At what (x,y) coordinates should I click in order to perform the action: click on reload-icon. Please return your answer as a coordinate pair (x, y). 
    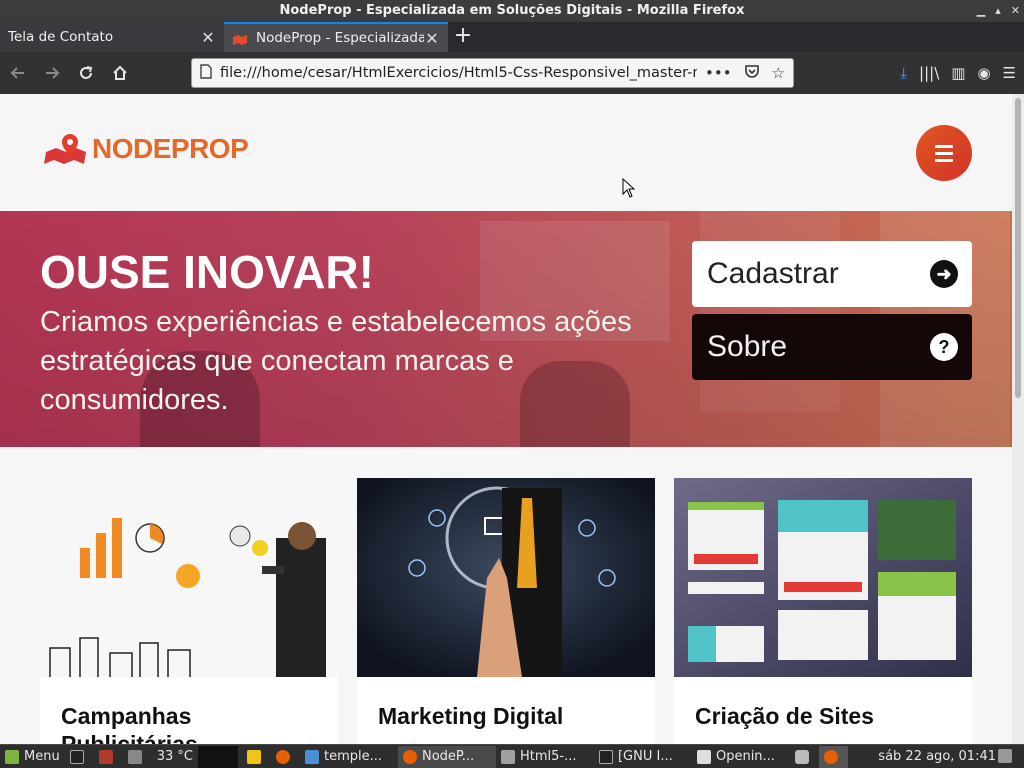
    Looking at the image, I should click on (86, 72).